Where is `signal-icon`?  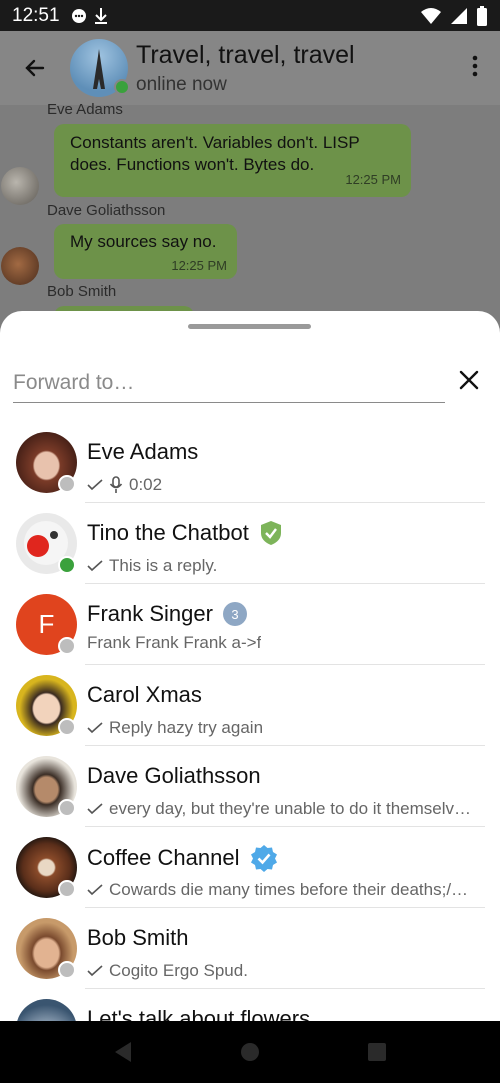
signal-icon is located at coordinates (459, 15).